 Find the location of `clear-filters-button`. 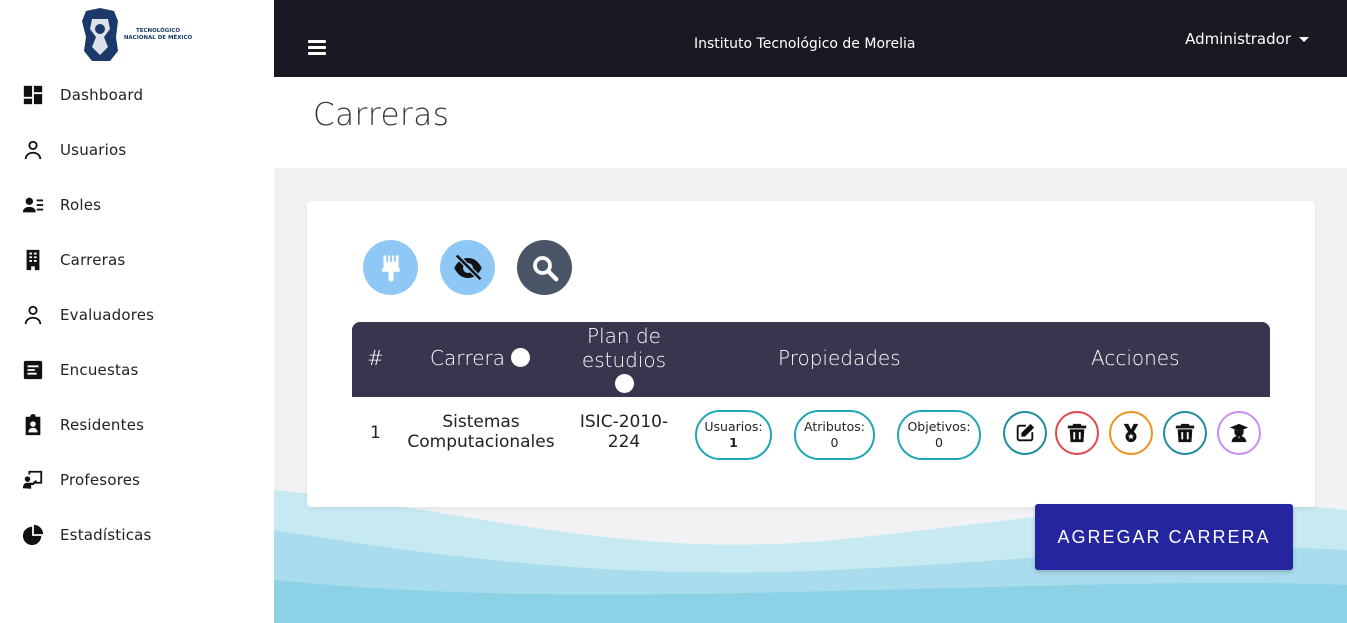

clear-filters-button is located at coordinates (390, 267).